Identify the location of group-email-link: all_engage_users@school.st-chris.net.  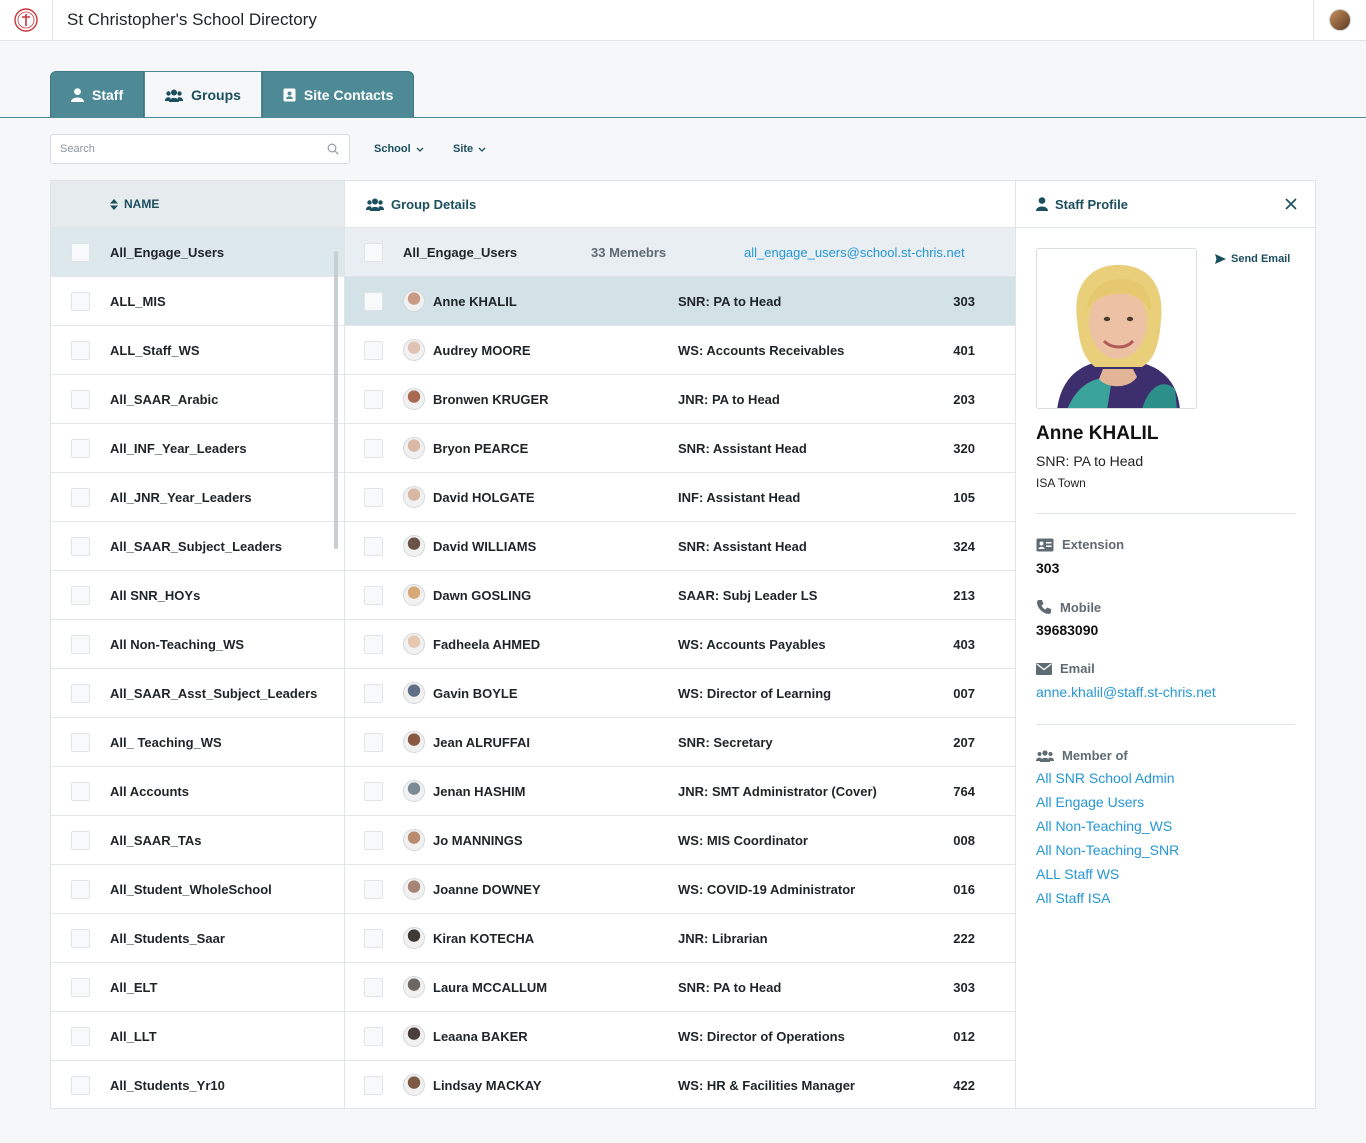
(854, 252).